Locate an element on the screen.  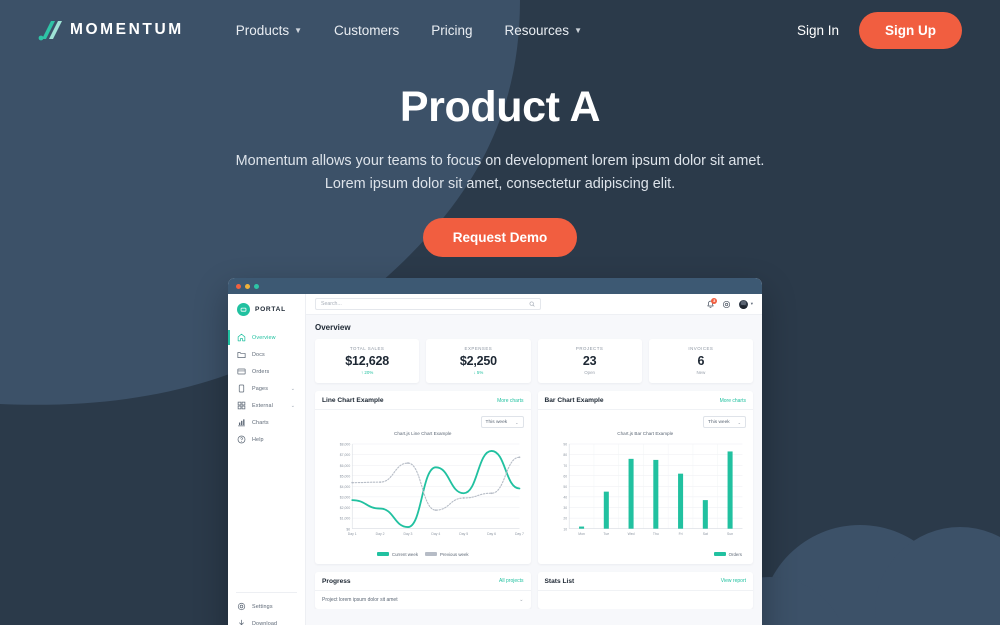
sidebar-item-help: Help is located at coordinates (266, 439).